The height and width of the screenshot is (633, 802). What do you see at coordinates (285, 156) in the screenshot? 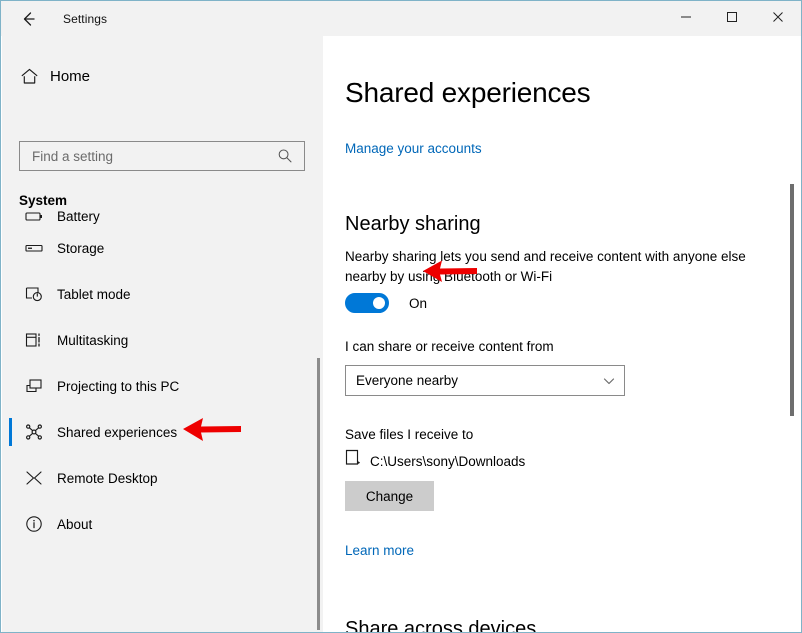
I see `search-icon` at bounding box center [285, 156].